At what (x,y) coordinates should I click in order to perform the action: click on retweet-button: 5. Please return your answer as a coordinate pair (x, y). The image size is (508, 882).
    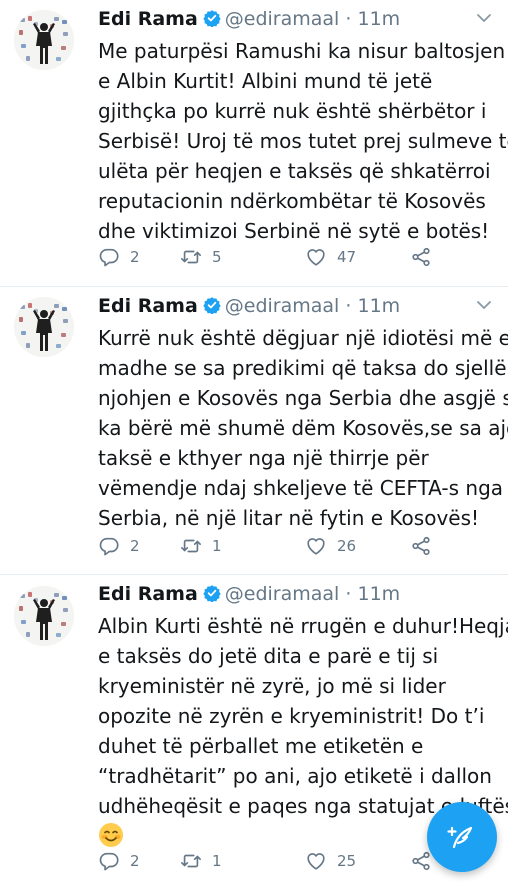
    Looking at the image, I should click on (201, 257).